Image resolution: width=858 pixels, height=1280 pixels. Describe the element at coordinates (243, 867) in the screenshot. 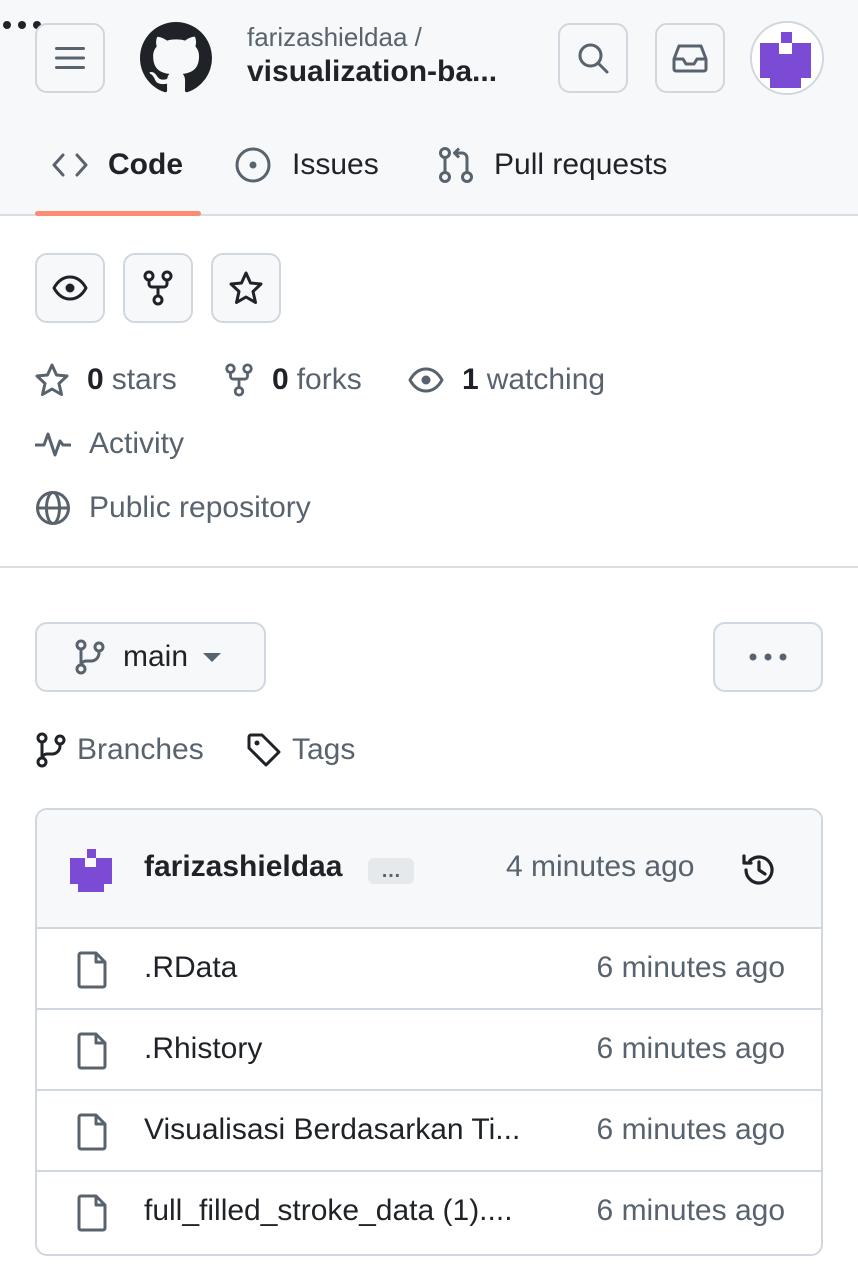

I see `commit-author-name: farizashieldaa` at that location.